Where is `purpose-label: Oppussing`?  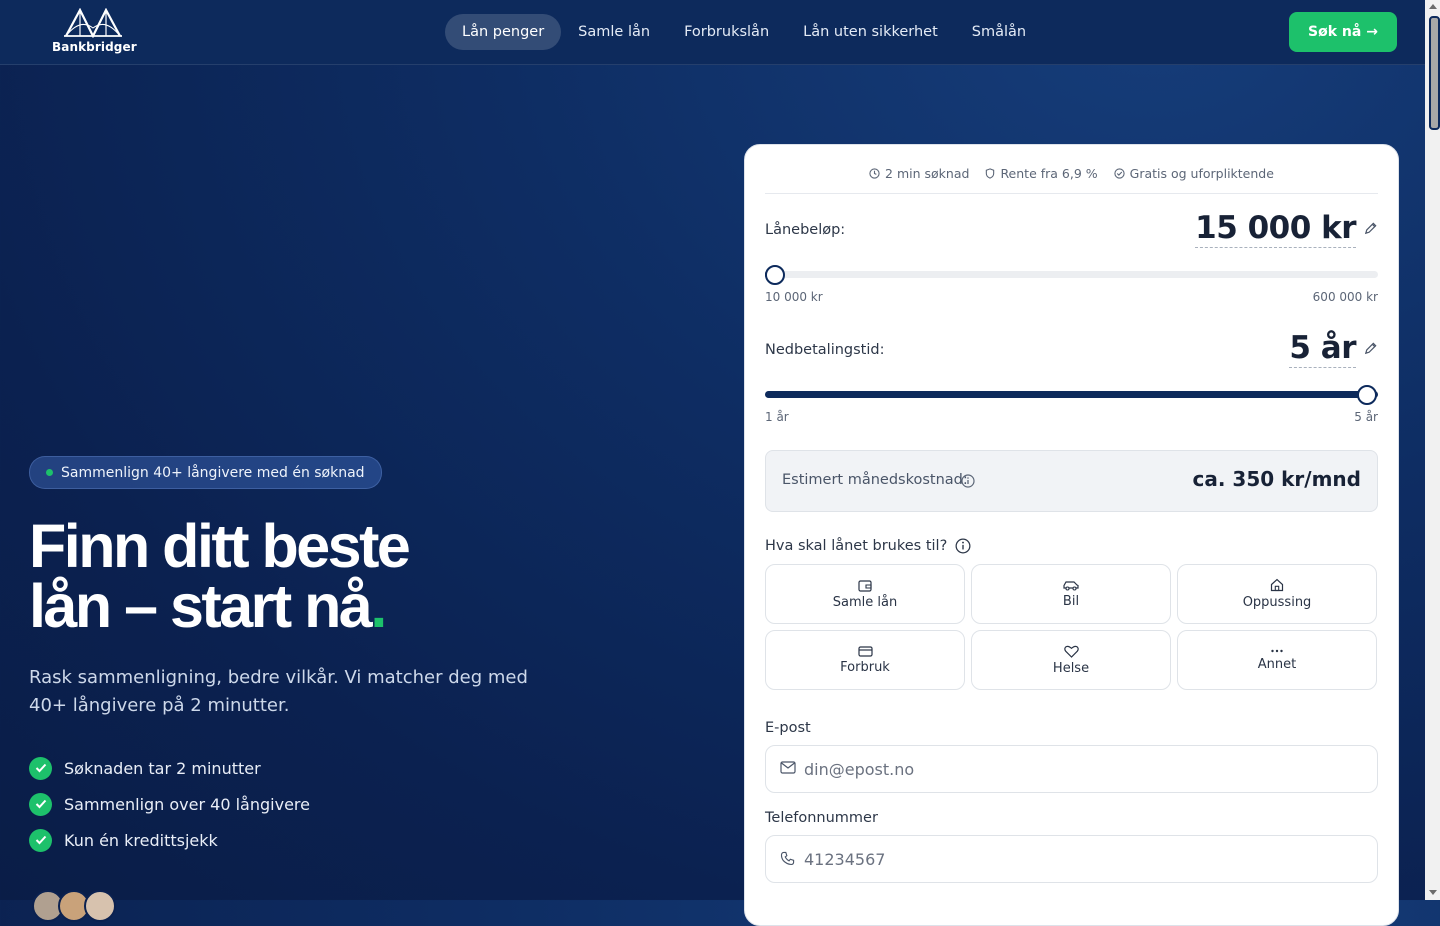
purpose-label: Oppussing is located at coordinates (1277, 602).